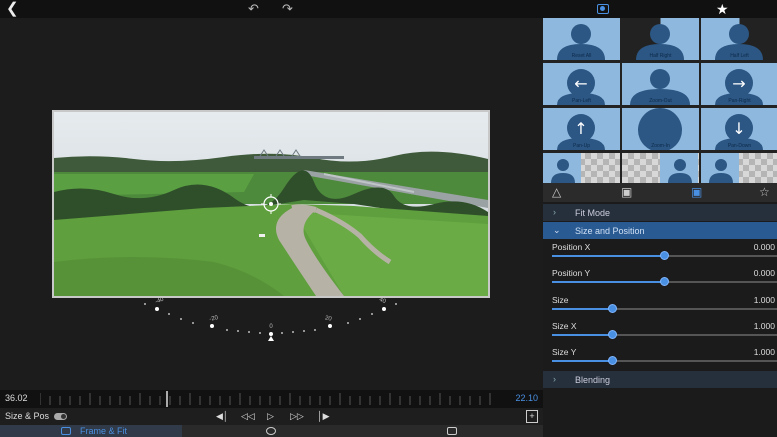 The width and height of the screenshot is (777, 437). I want to click on keyframe-toggle, so click(60, 416).